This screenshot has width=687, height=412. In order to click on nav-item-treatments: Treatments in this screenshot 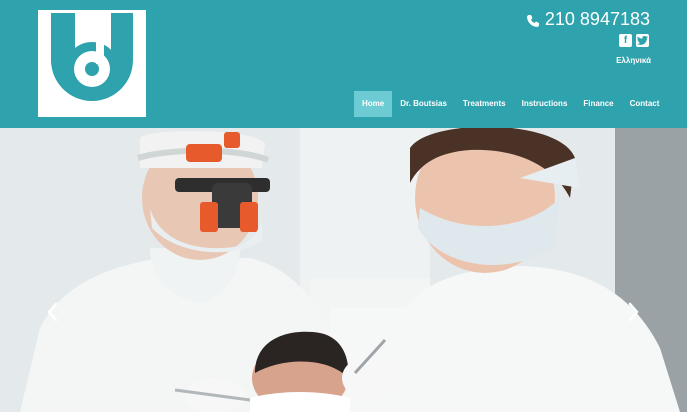, I will do `click(484, 104)`.